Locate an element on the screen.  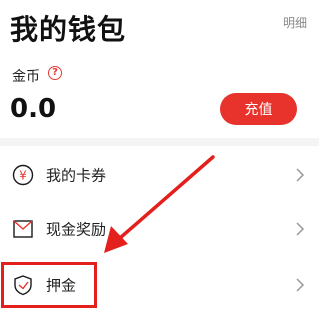
coin-balance: 0.0 is located at coordinates (33, 109).